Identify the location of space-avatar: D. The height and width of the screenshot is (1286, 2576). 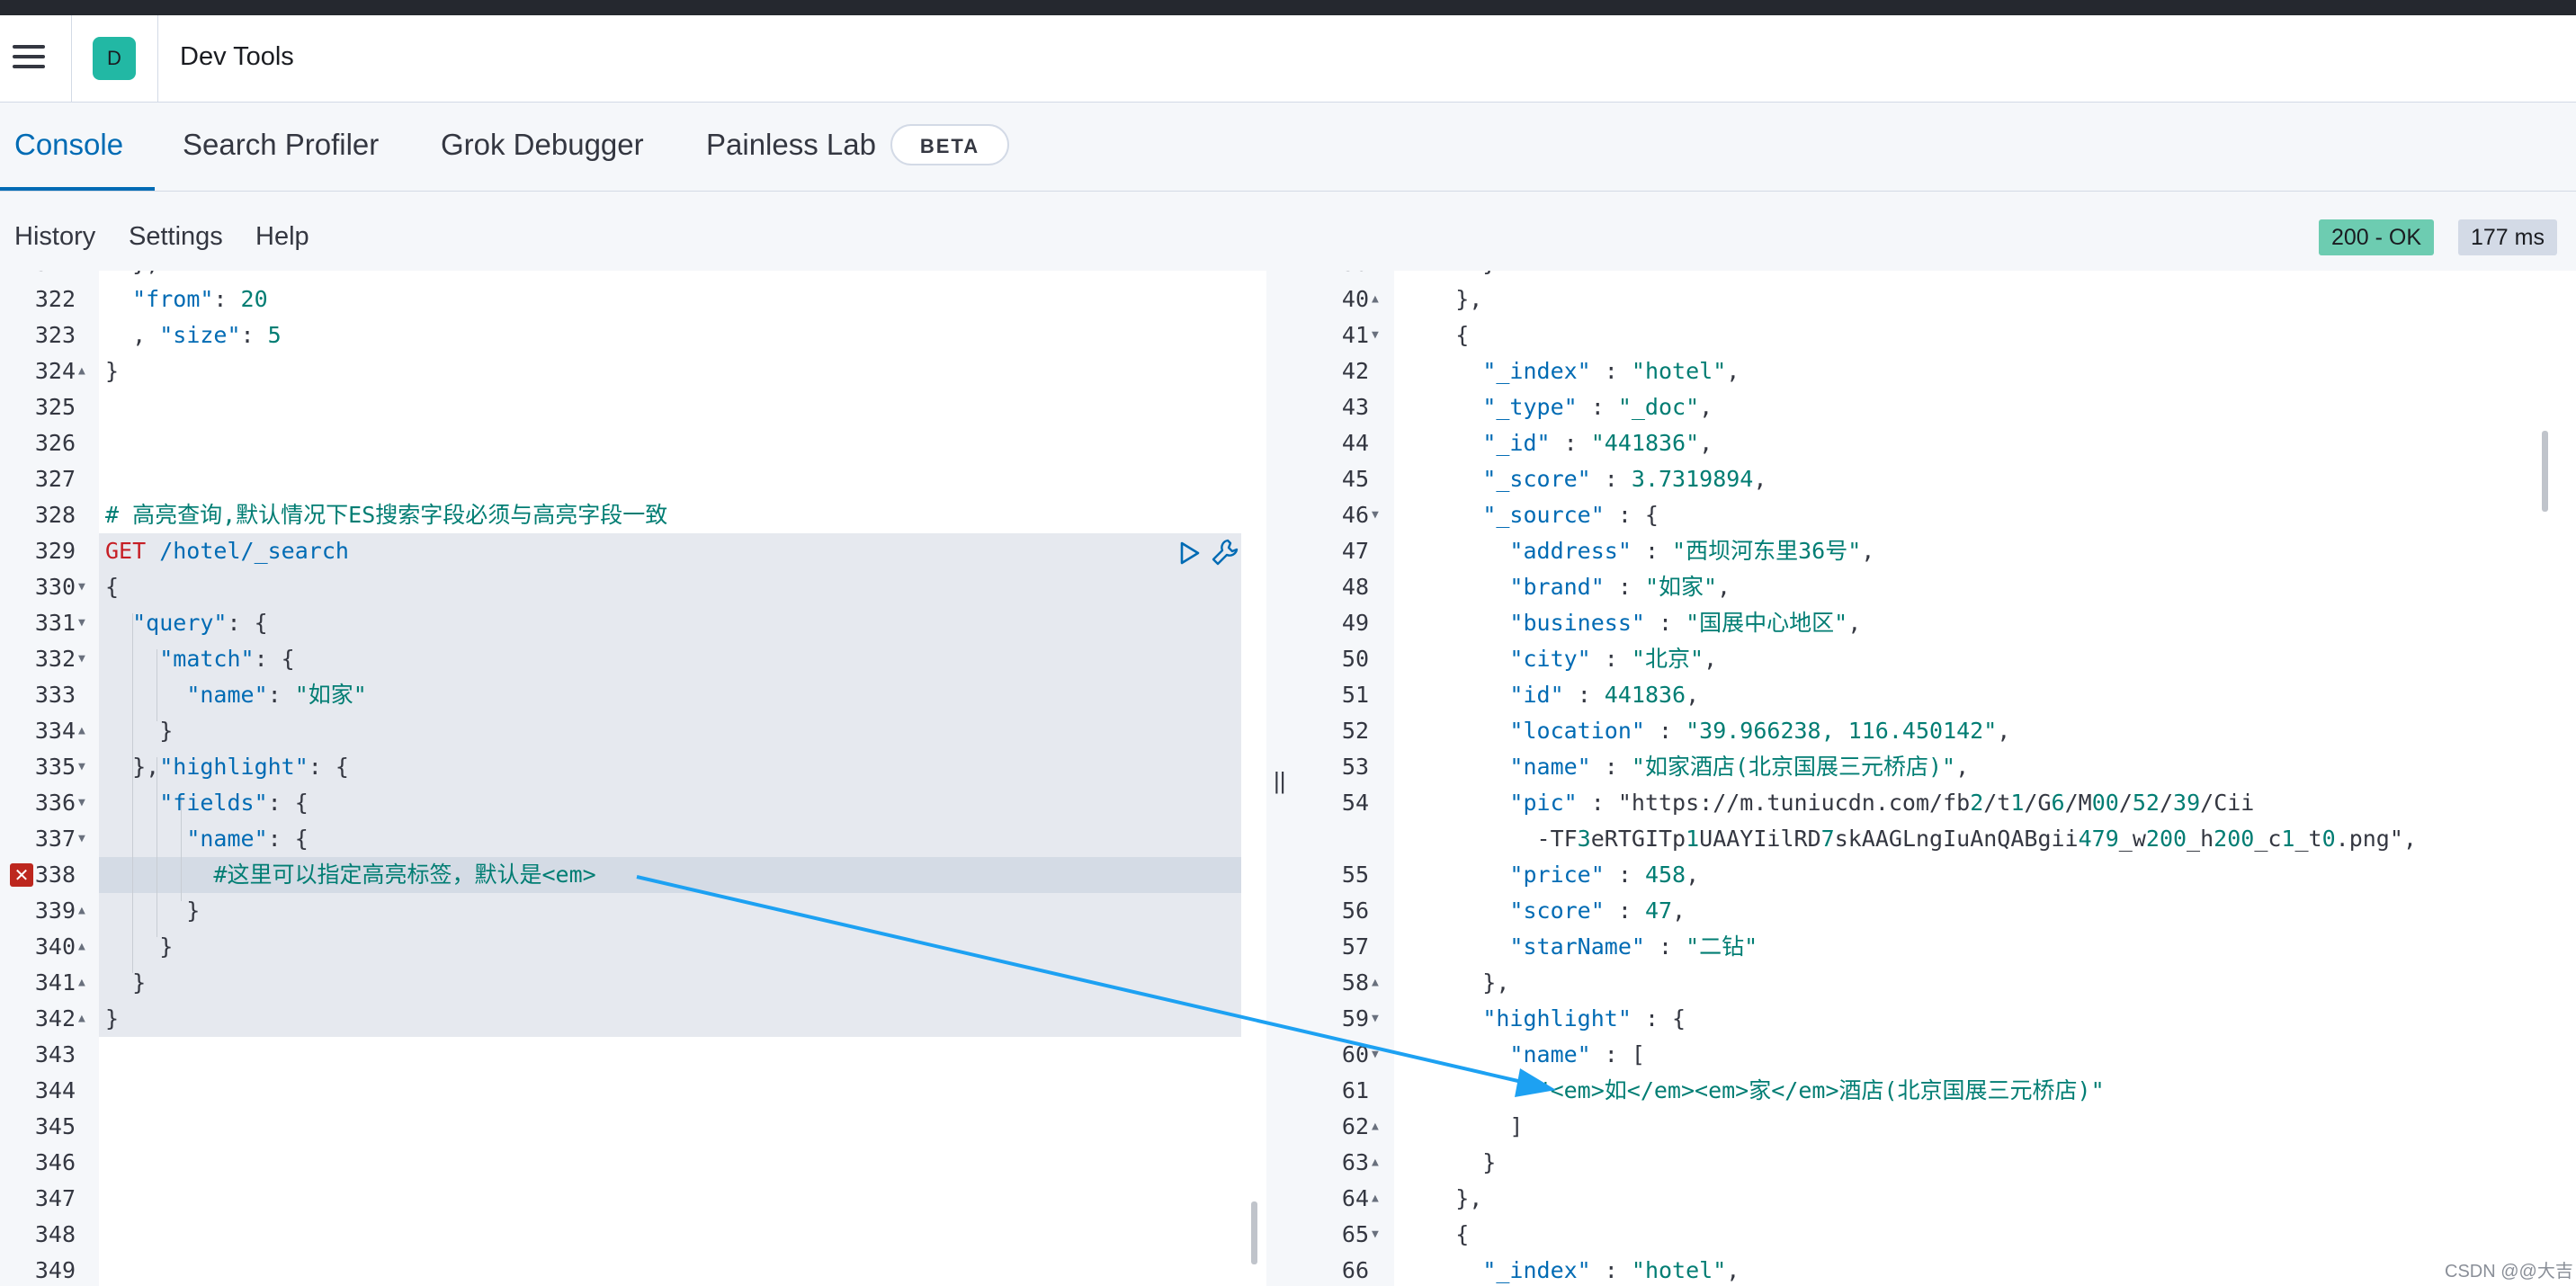
(114, 59).